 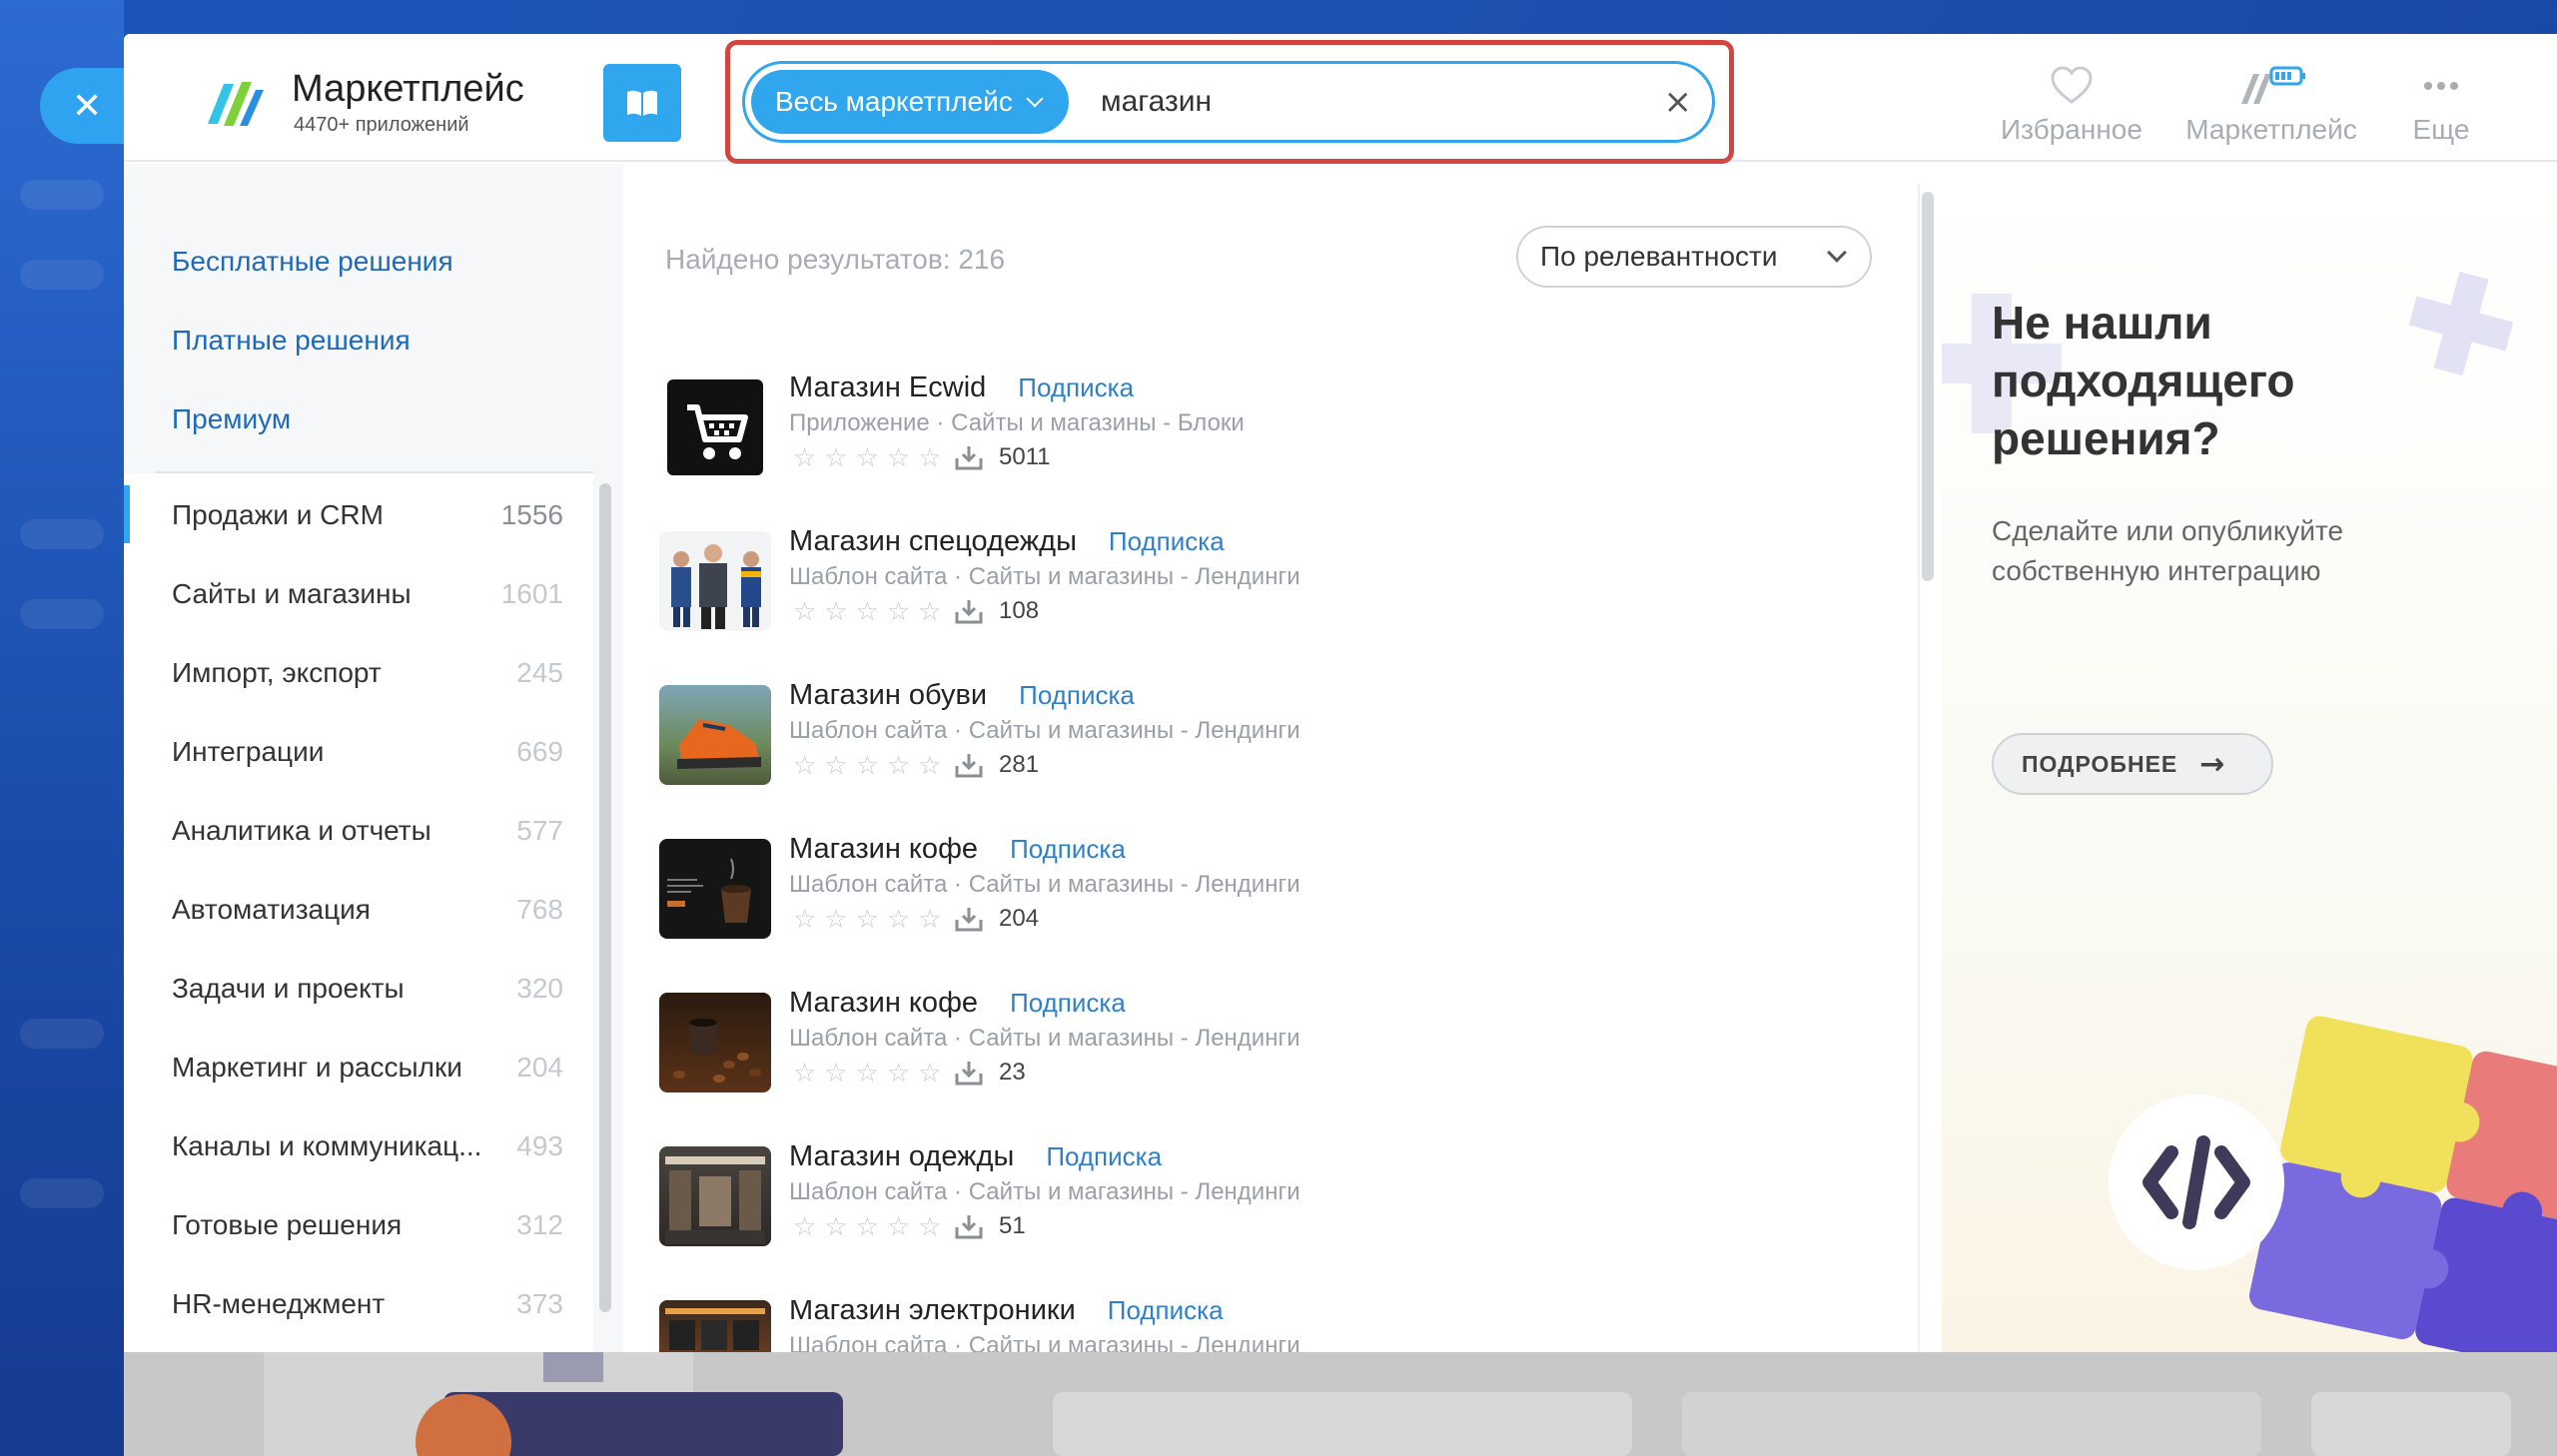 What do you see at coordinates (539, 672) in the screenshot?
I see `category-count: 245` at bounding box center [539, 672].